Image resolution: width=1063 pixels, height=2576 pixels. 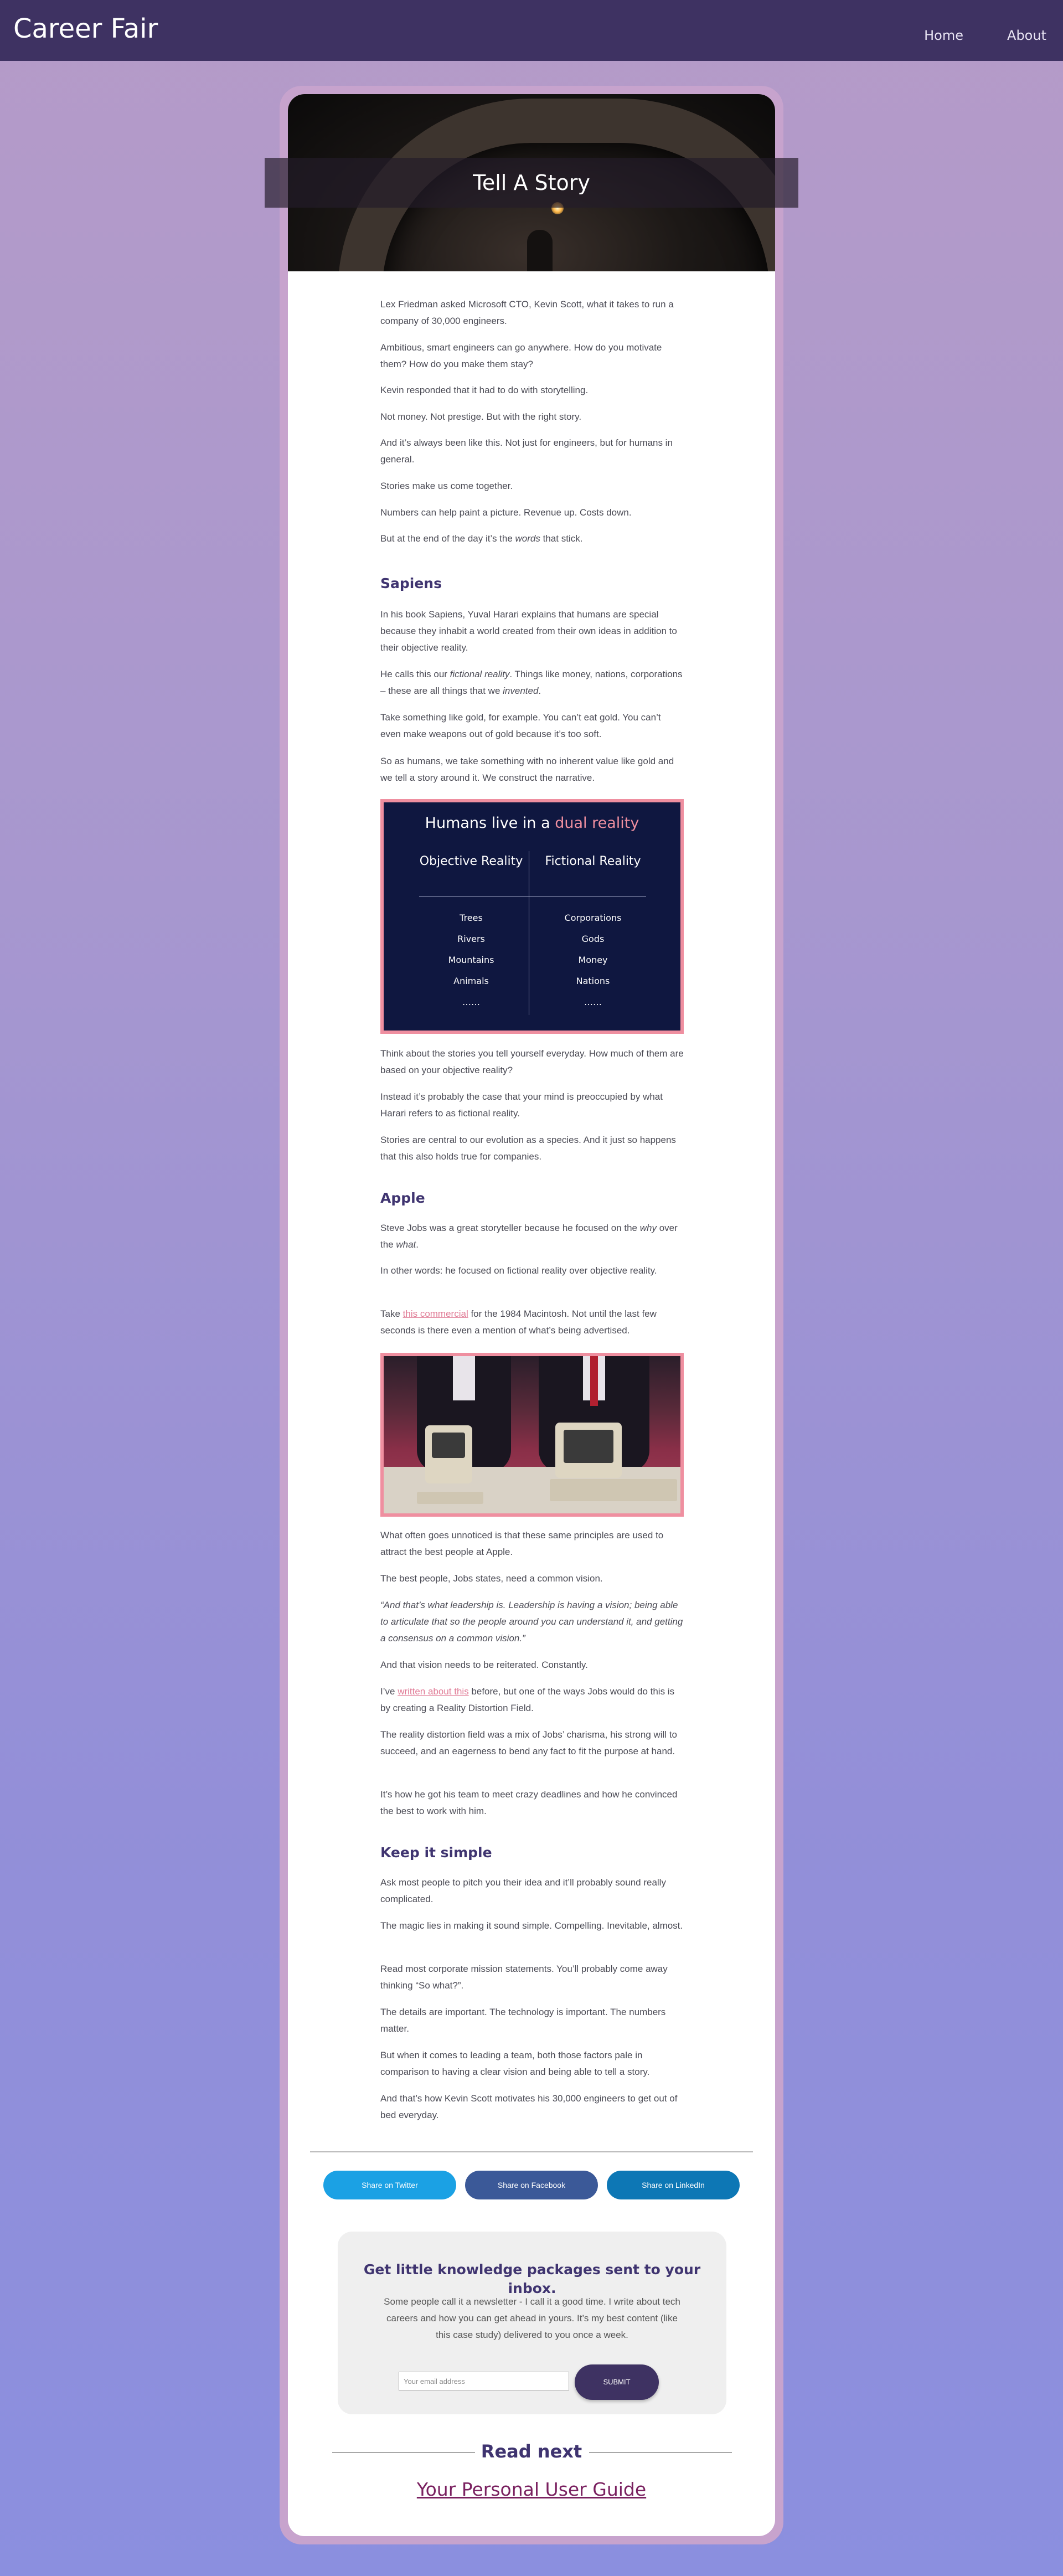 I want to click on fictional-reality-heading: Fictional Reality, so click(x=593, y=861).